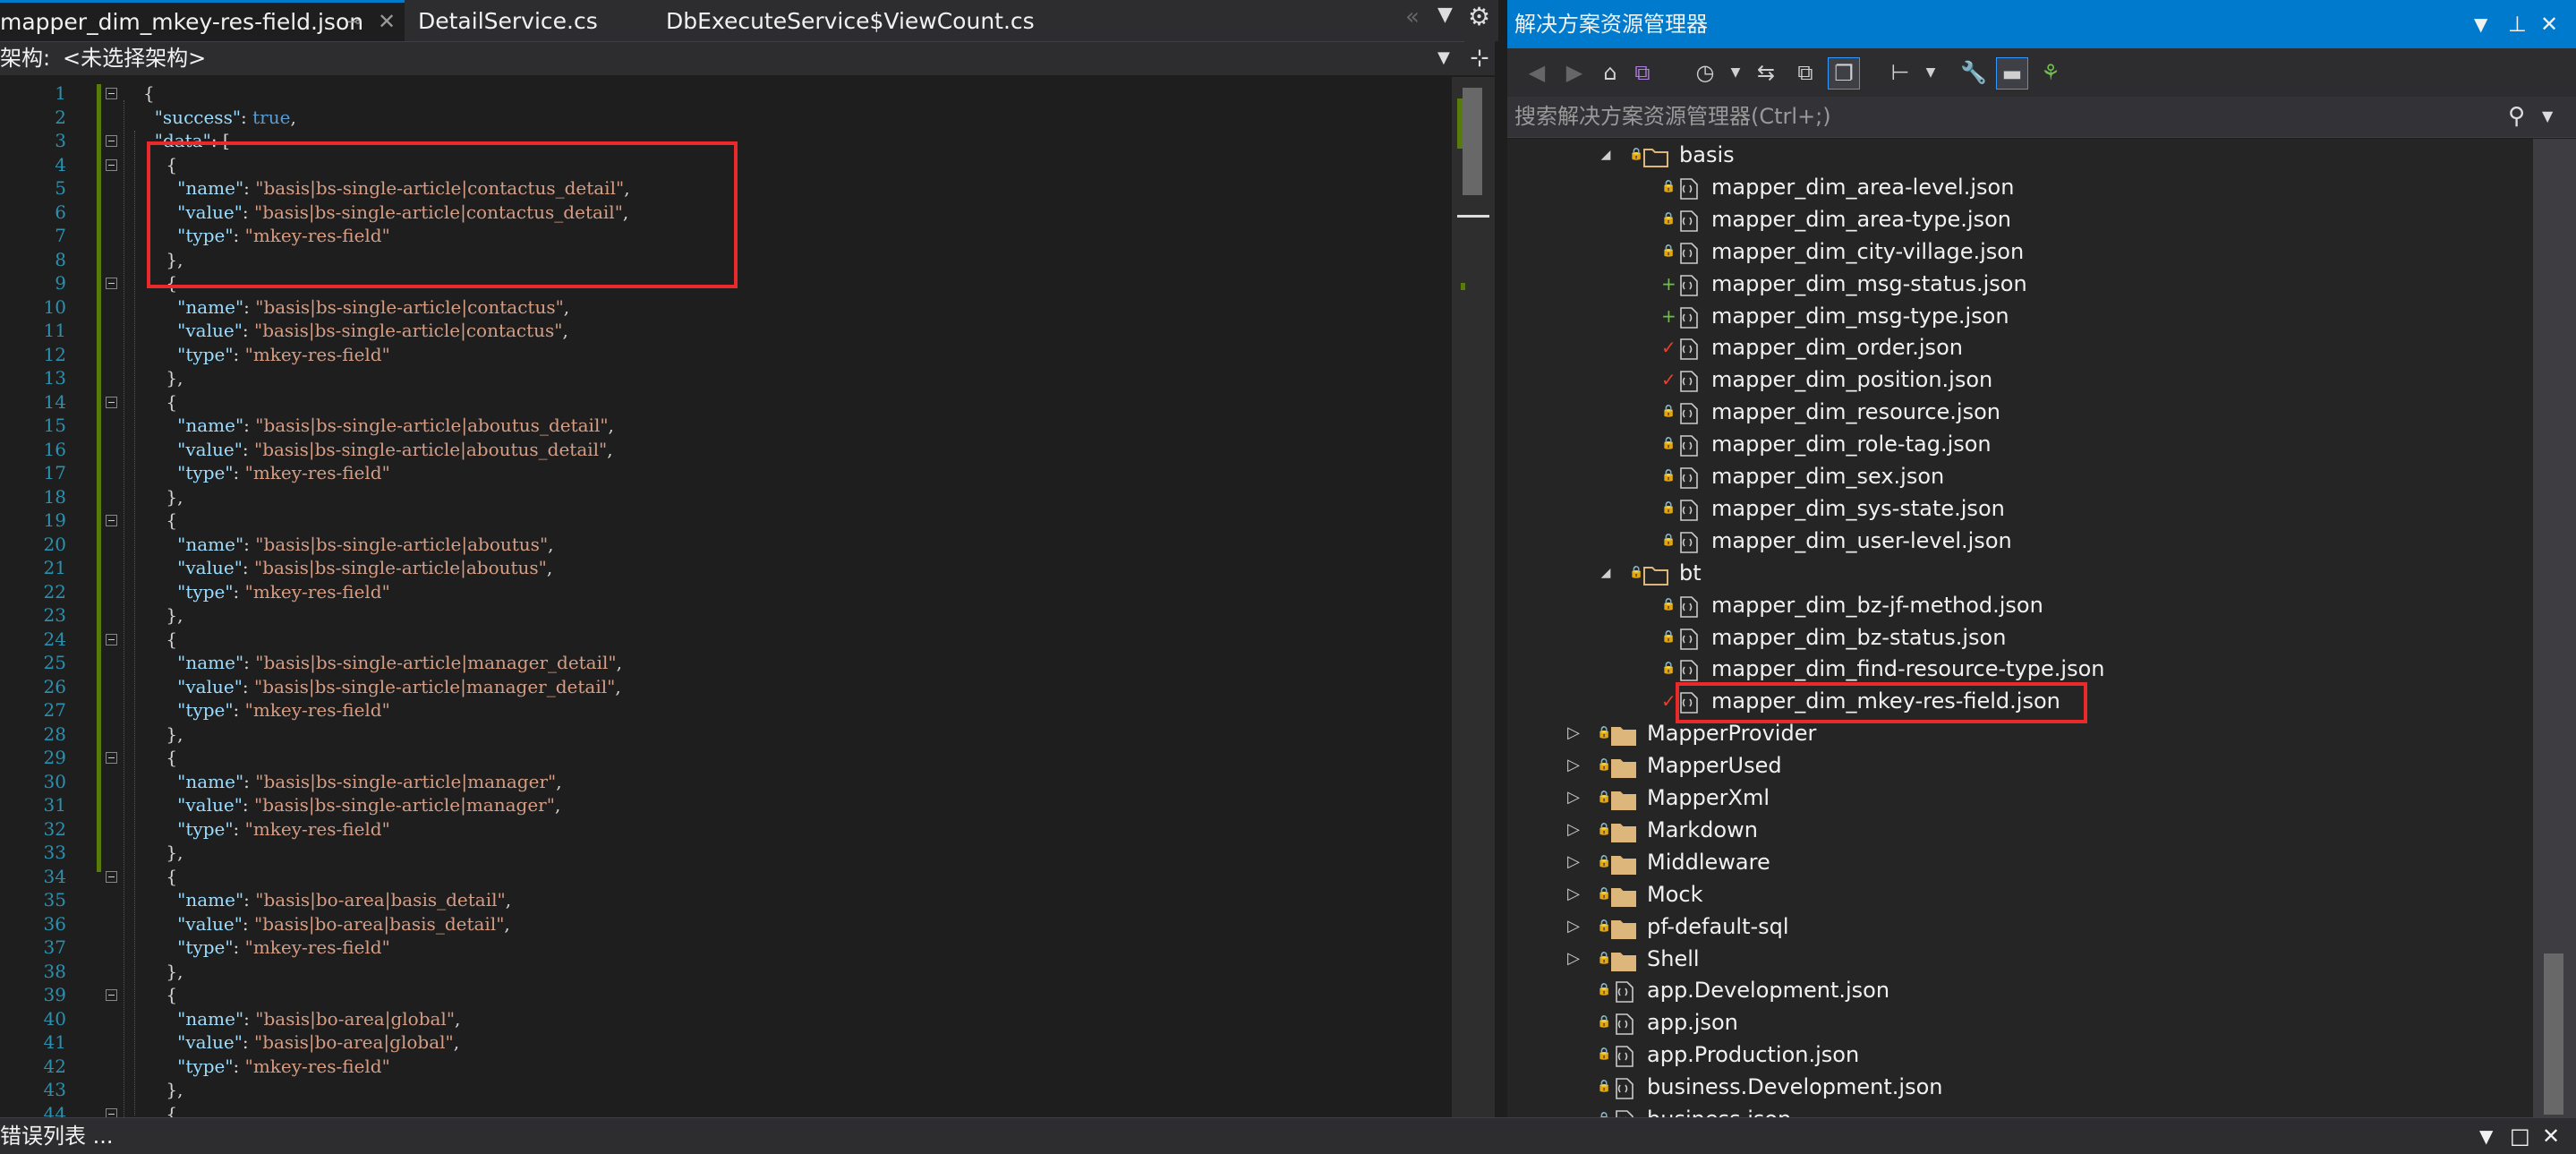 This screenshot has height=1154, width=2576. Describe the element at coordinates (54, 1066) in the screenshot. I see `line-number: 42` at that location.